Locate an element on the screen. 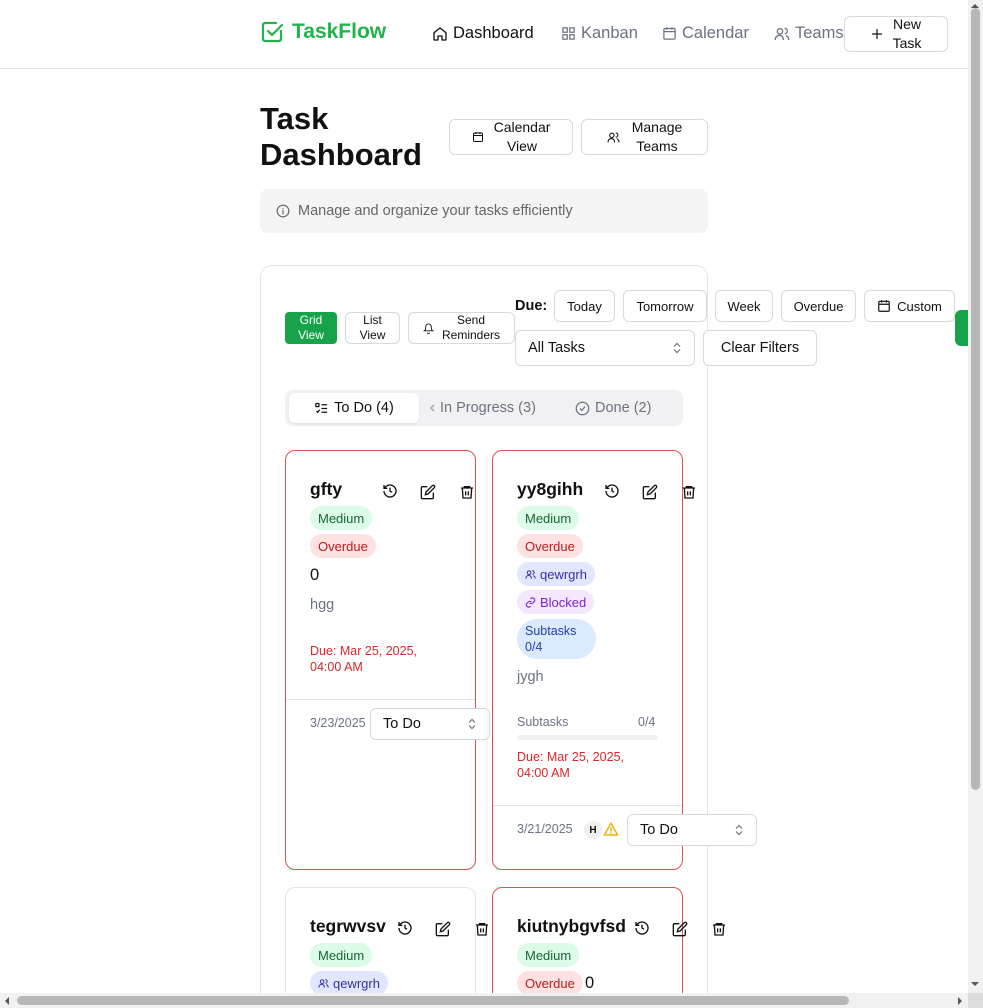 The height and width of the screenshot is (1008, 983). calendar-view-label: Calendar View is located at coordinates (522, 136).